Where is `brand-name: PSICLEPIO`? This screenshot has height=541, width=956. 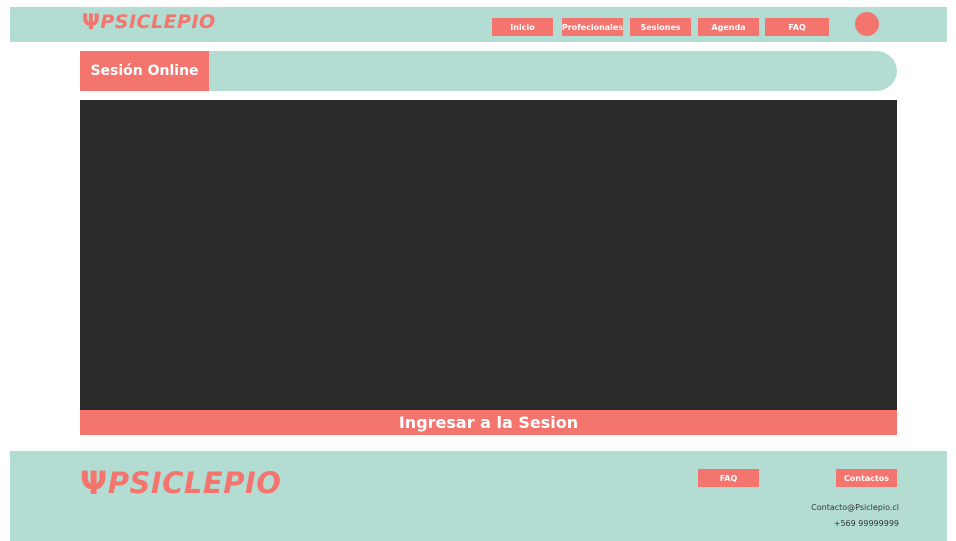
brand-name: PSICLEPIO is located at coordinates (158, 22).